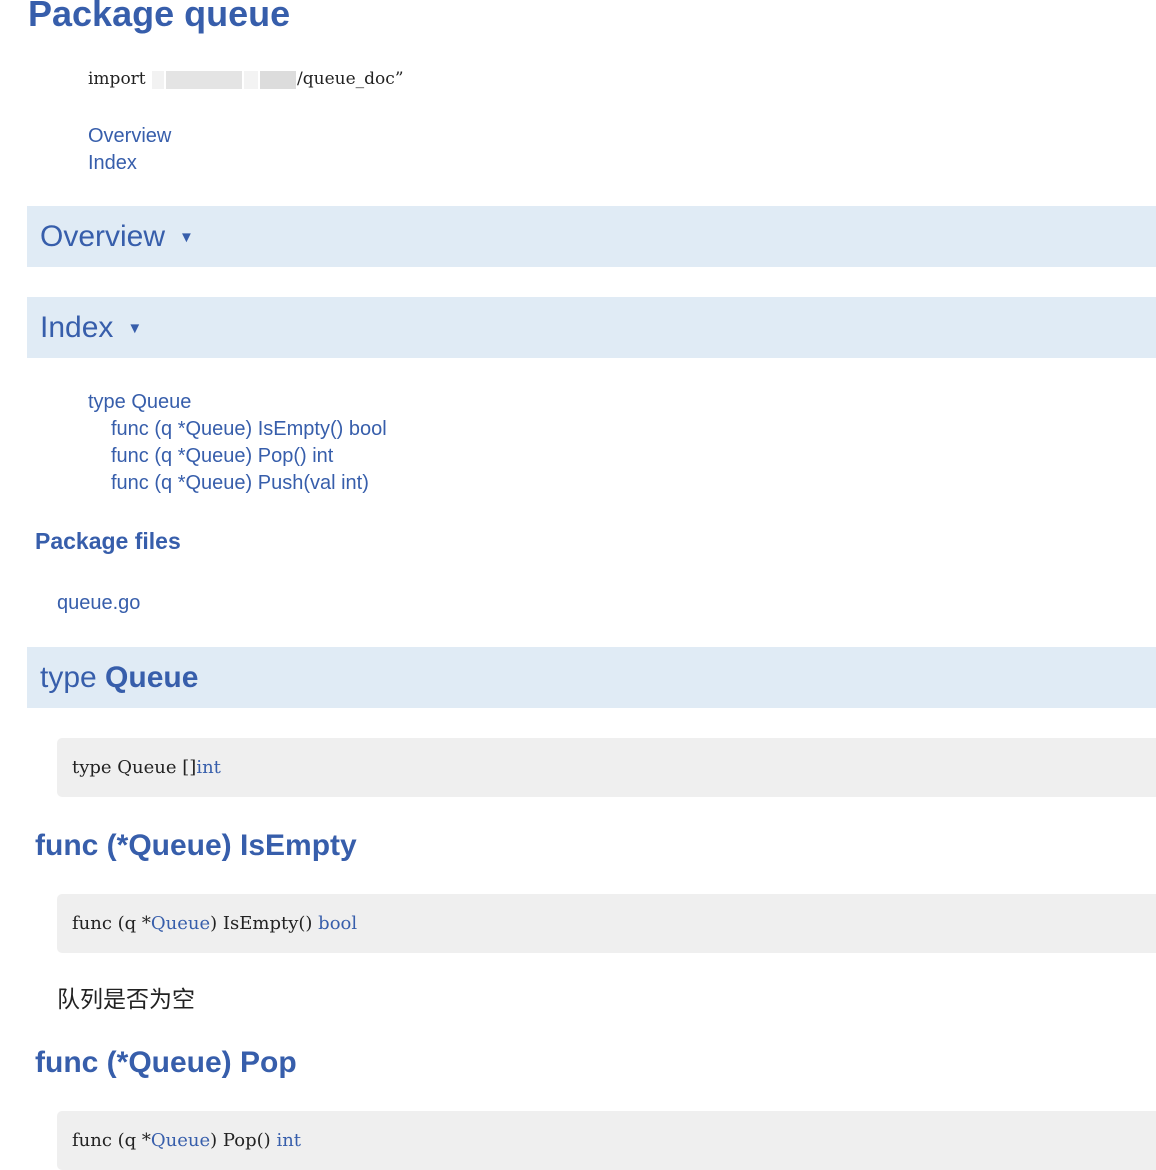 The image size is (1156, 1170). I want to click on index-link-pop: func (q *Queue) Pop() int, so click(237, 456).